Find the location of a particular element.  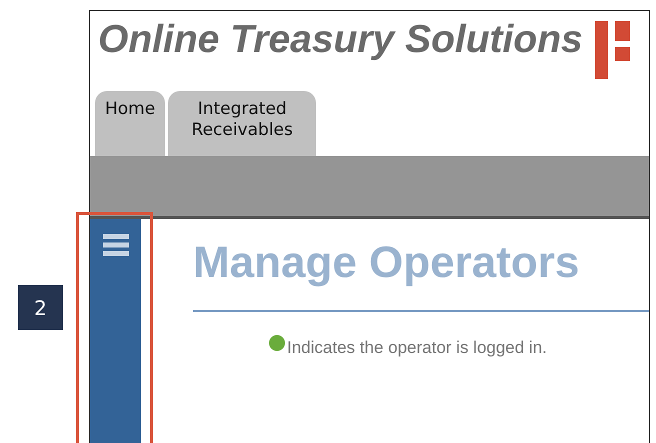

legend-text: Indicates the operator is logged in. is located at coordinates (417, 348).